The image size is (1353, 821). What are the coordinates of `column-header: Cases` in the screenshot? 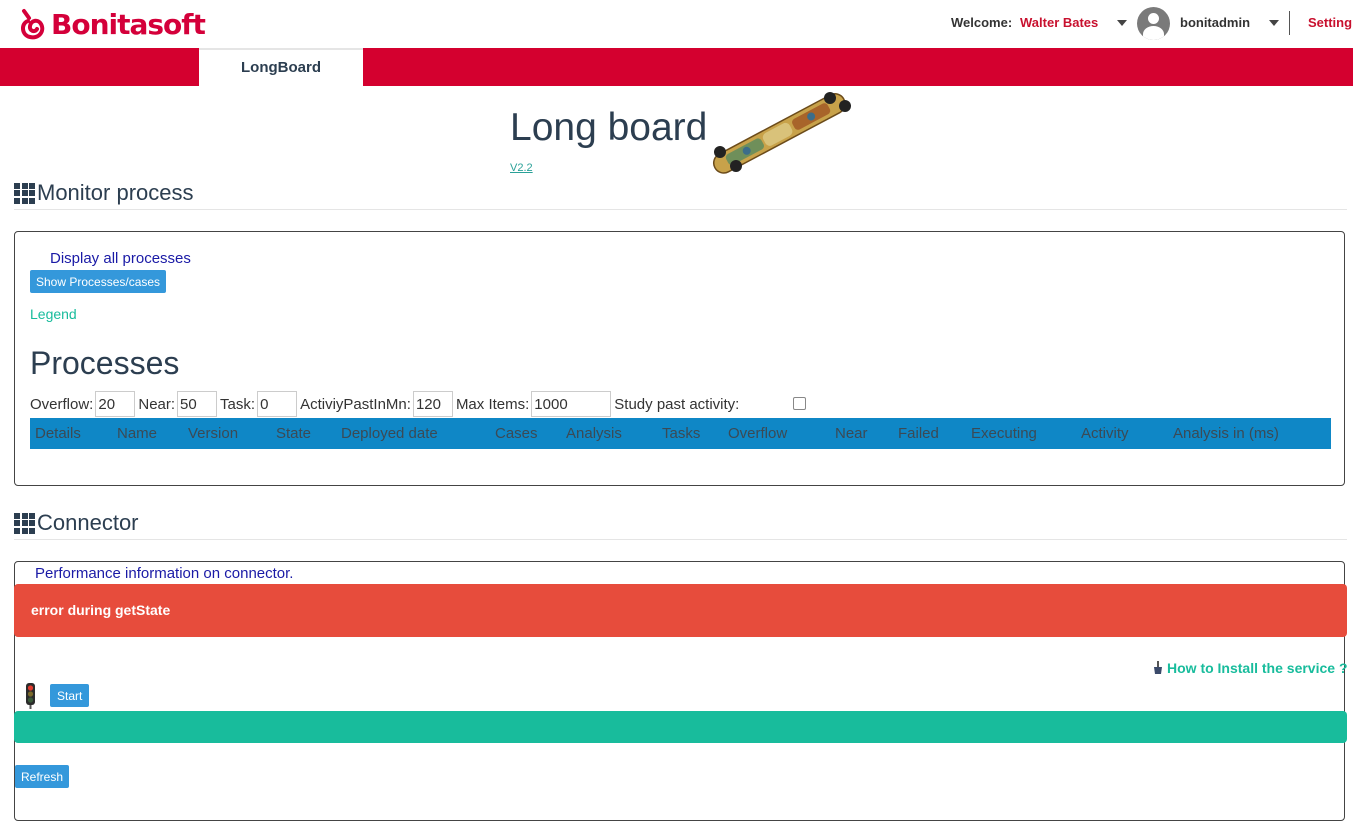 It's located at (516, 433).